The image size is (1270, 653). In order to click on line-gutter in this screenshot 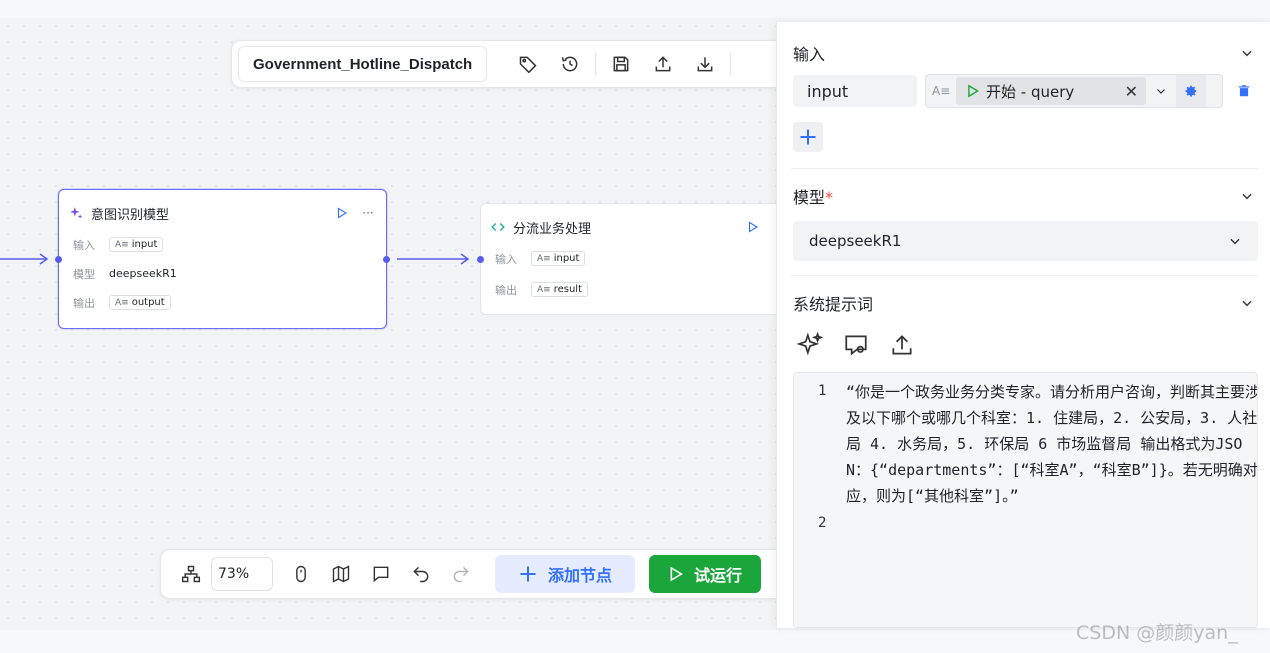, I will do `click(816, 500)`.